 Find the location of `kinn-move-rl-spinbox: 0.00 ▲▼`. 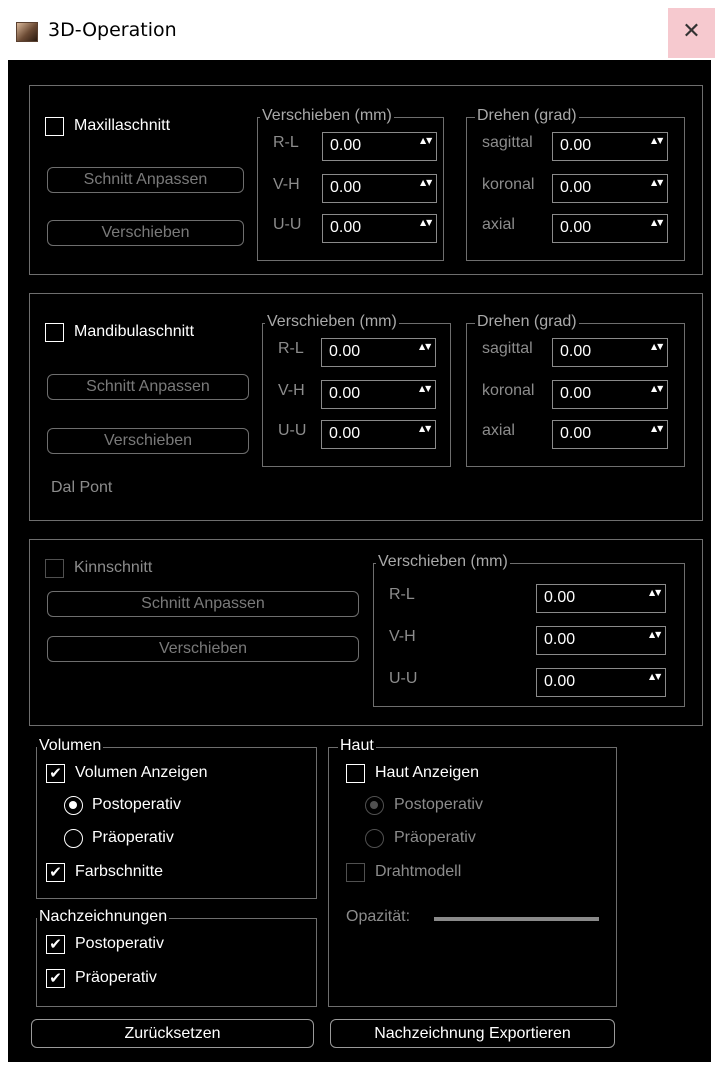

kinn-move-rl-spinbox: 0.00 ▲▼ is located at coordinates (601, 598).